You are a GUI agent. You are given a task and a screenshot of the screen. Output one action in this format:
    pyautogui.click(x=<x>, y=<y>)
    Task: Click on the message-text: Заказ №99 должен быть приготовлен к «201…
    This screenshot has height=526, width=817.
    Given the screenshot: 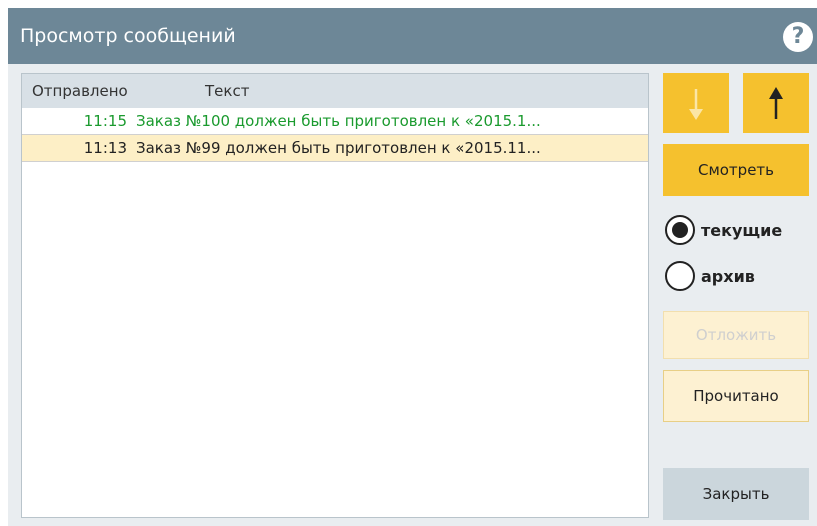 What is the action you would take?
    pyautogui.click(x=338, y=148)
    